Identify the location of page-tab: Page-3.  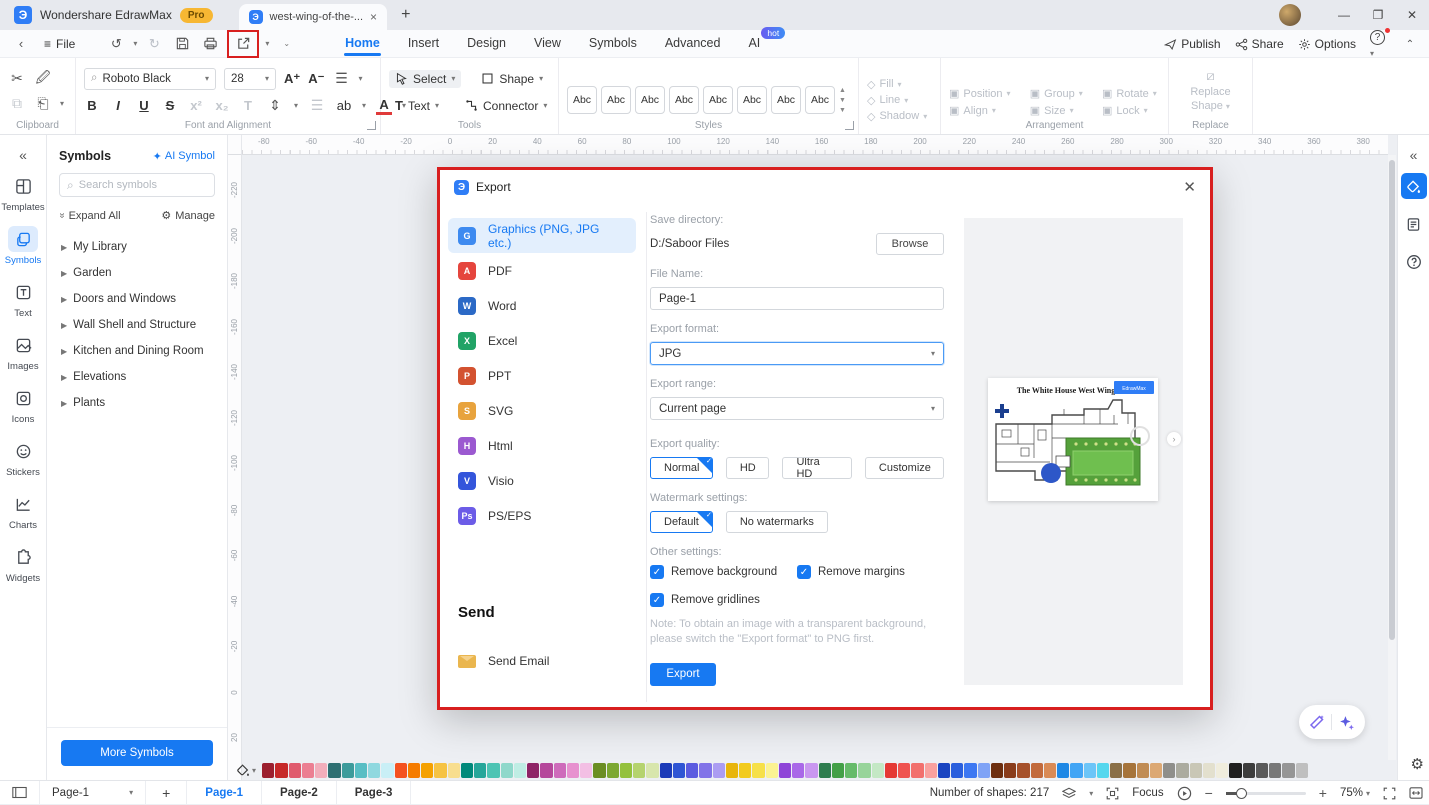
(374, 792).